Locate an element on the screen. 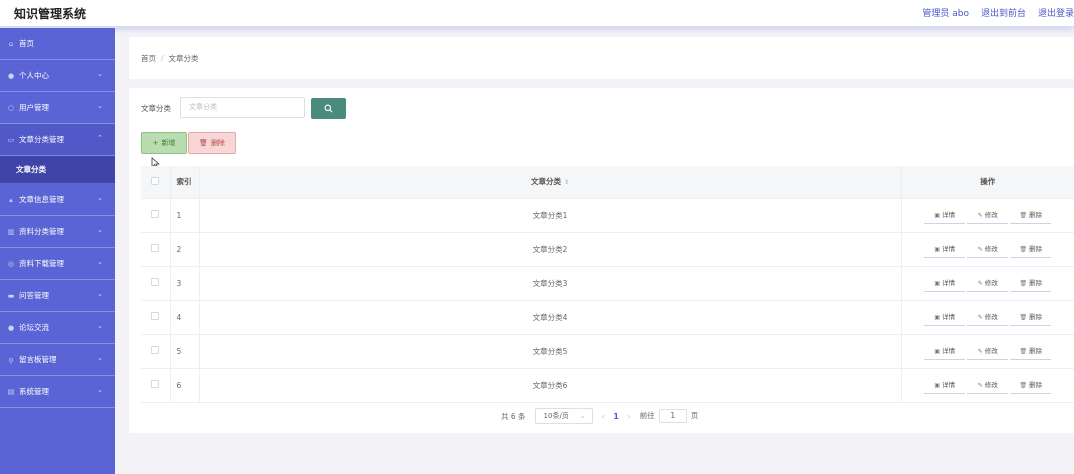  row-index: 2 is located at coordinates (185, 249).